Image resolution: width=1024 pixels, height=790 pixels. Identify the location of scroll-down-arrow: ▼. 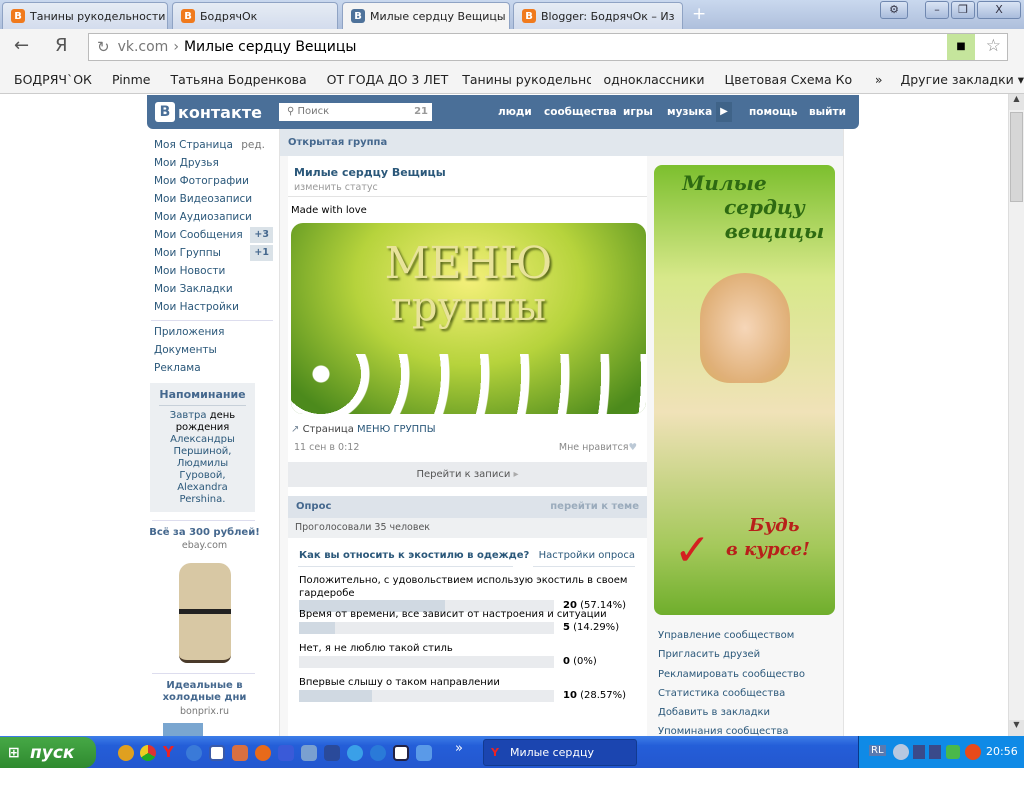
(1016, 728).